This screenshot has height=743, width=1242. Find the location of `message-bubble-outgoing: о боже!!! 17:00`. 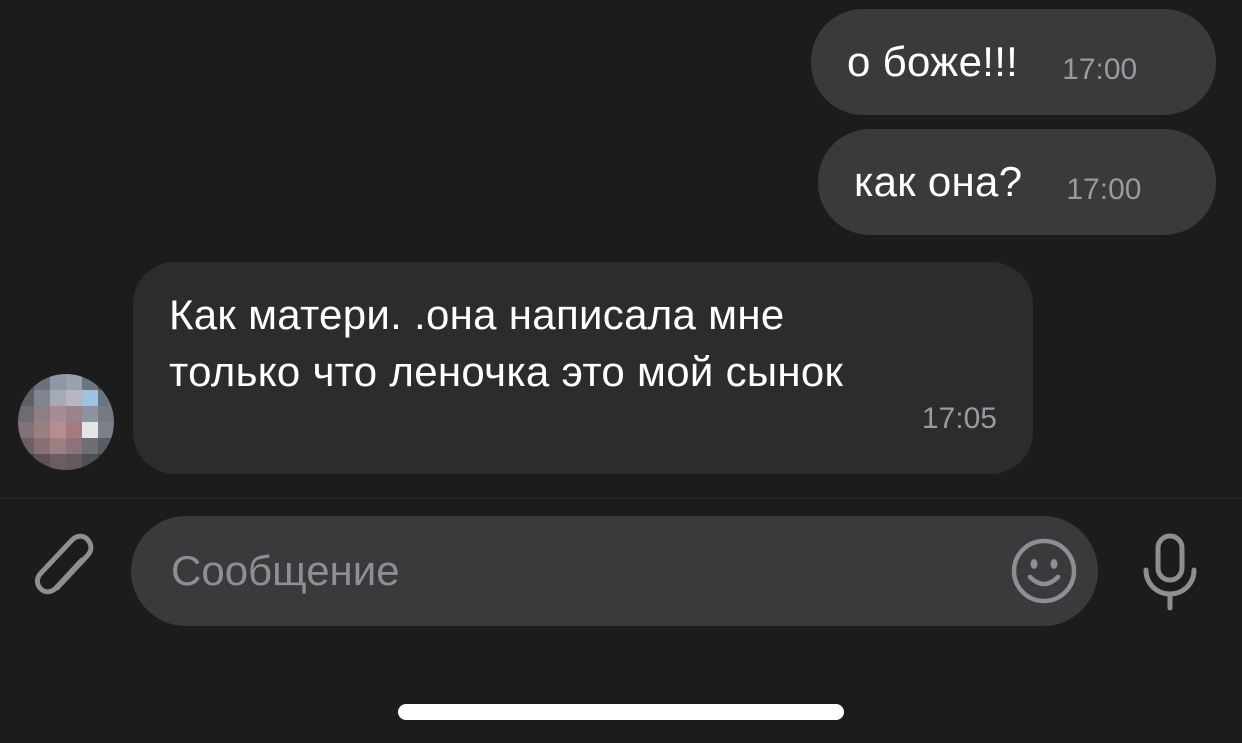

message-bubble-outgoing: о боже!!! 17:00 is located at coordinates (1013, 62).